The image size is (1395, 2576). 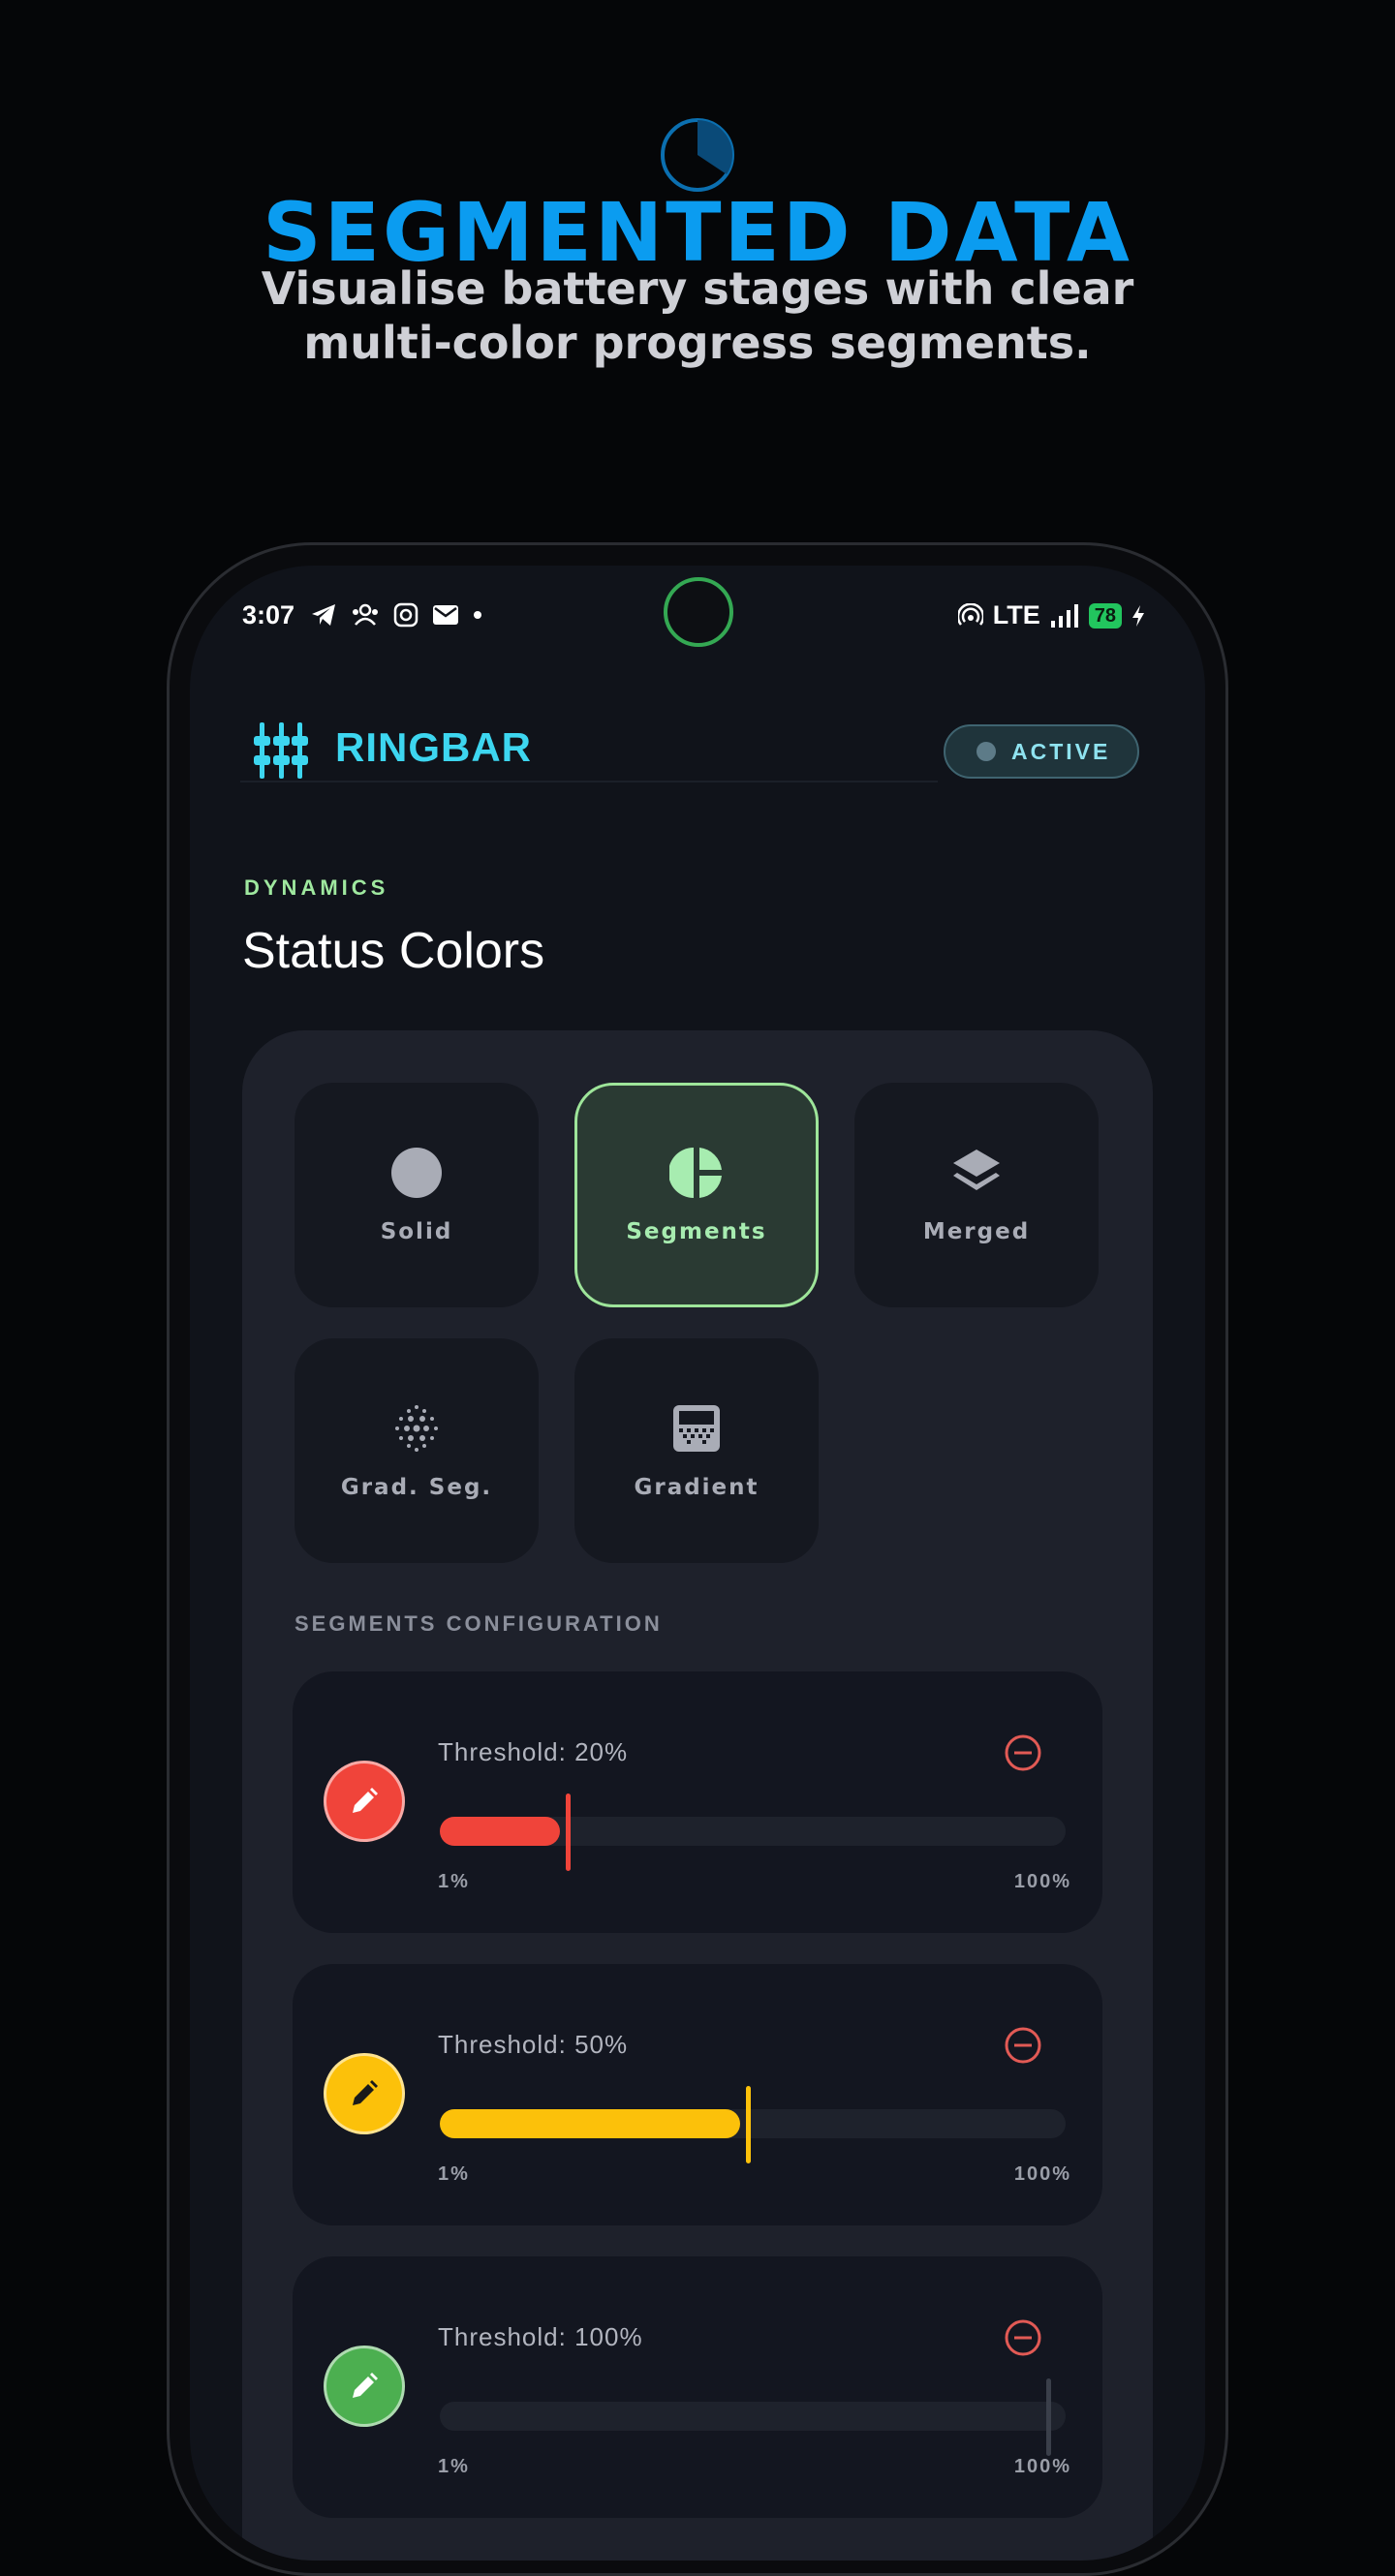 I want to click on circle-icon, so click(x=416, y=1173).